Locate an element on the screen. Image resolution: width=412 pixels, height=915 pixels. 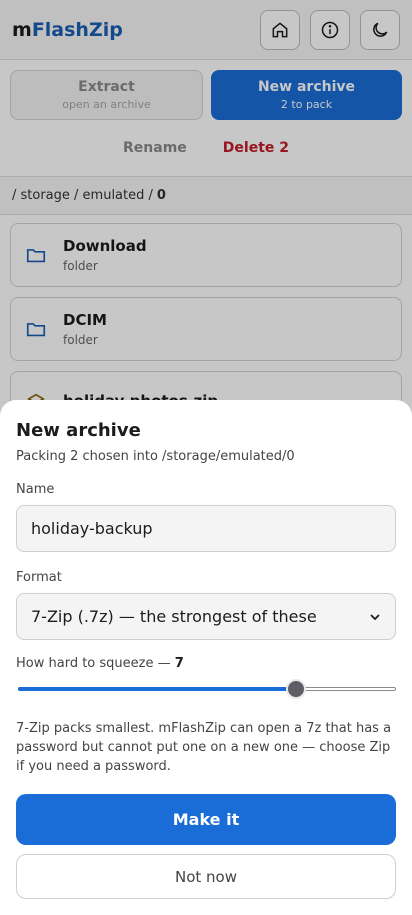
slider-thumb is located at coordinates (296, 689).